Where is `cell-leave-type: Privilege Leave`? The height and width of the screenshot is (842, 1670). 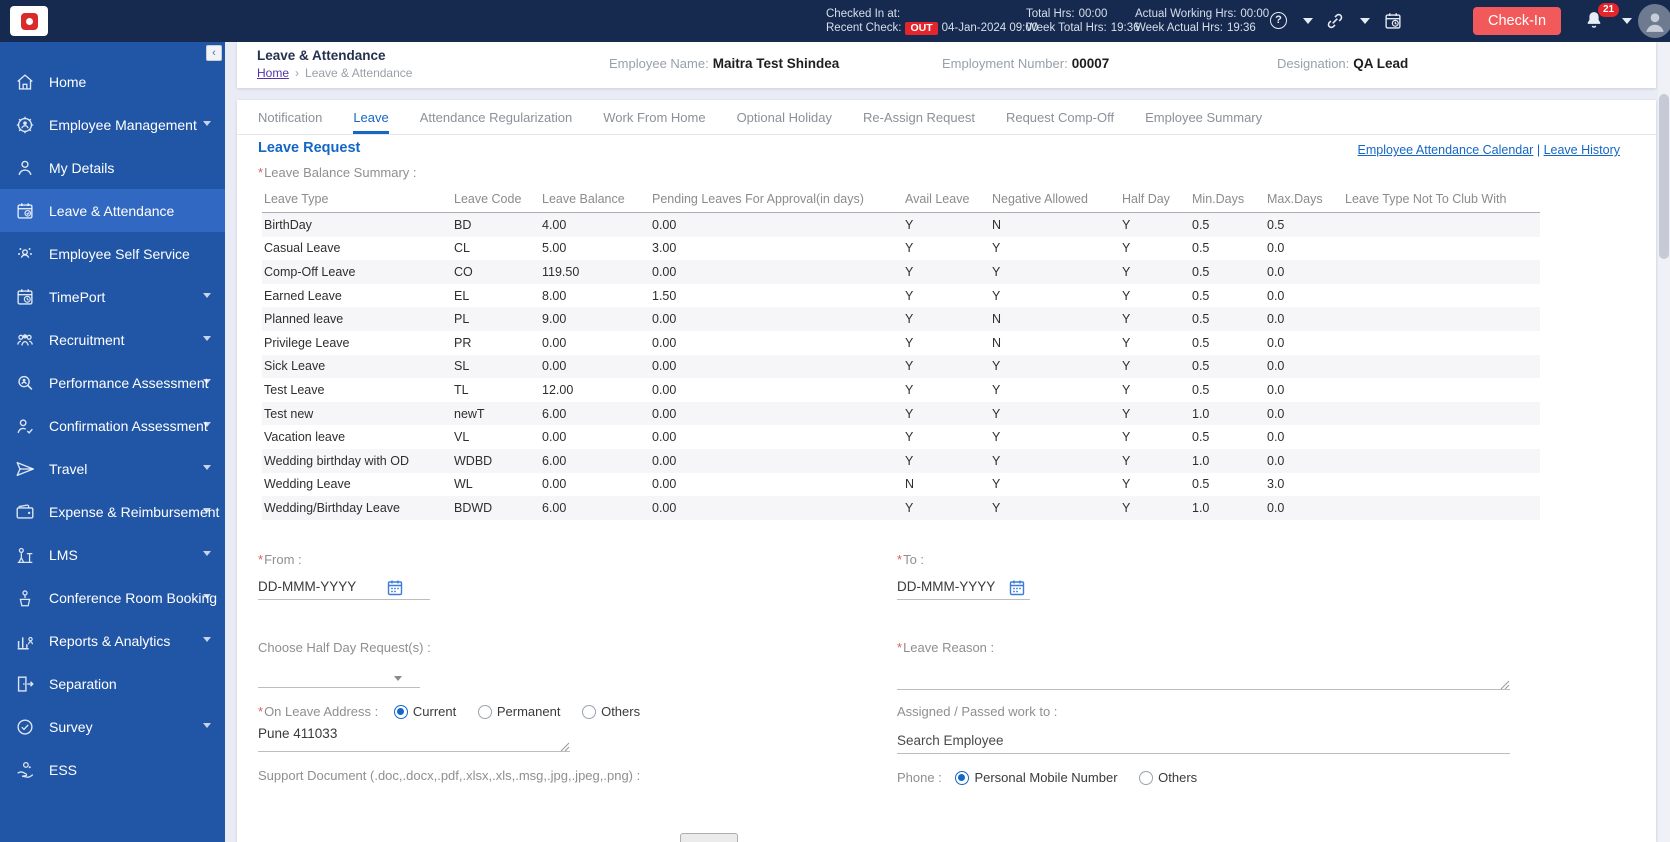 cell-leave-type: Privilege Leave is located at coordinates (307, 342).